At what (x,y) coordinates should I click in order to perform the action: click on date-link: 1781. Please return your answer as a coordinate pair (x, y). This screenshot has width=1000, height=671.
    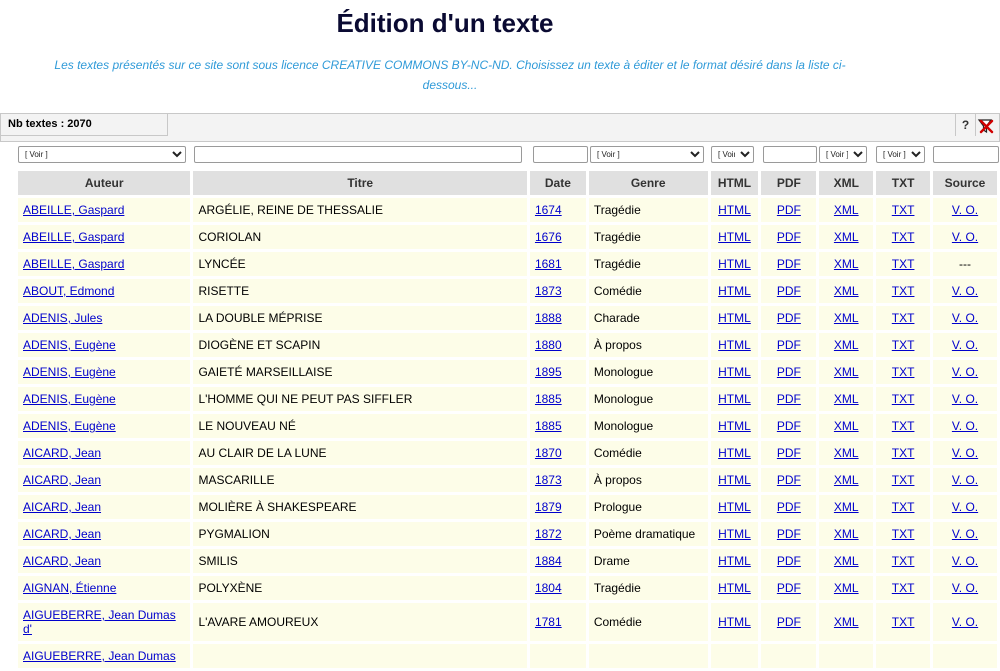
    Looking at the image, I should click on (548, 622).